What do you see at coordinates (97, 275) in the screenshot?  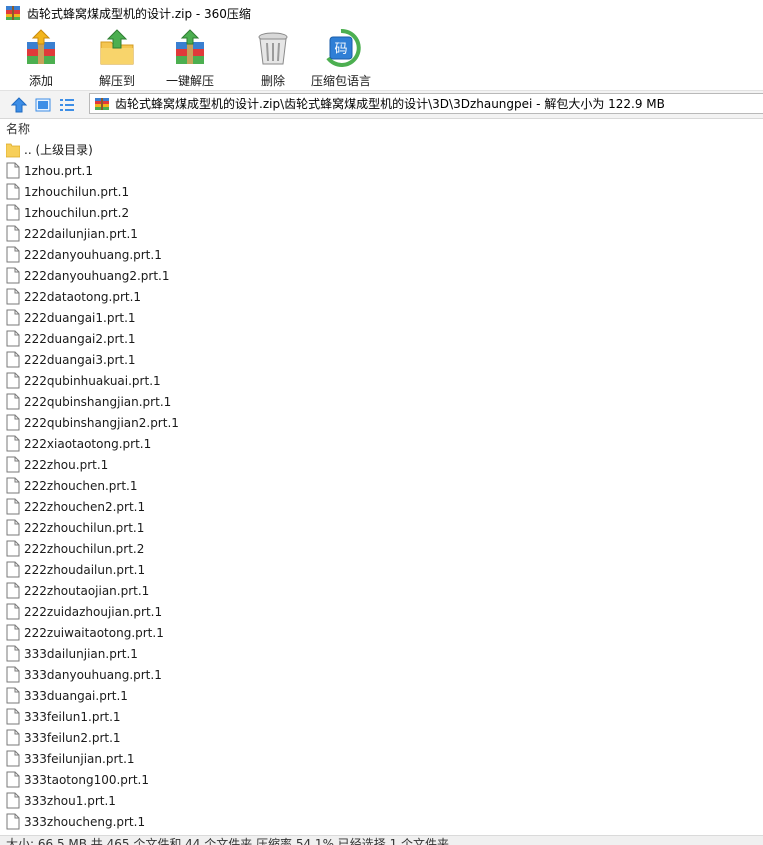 I see `file-name: 222danyouhuang2.prt.1` at bounding box center [97, 275].